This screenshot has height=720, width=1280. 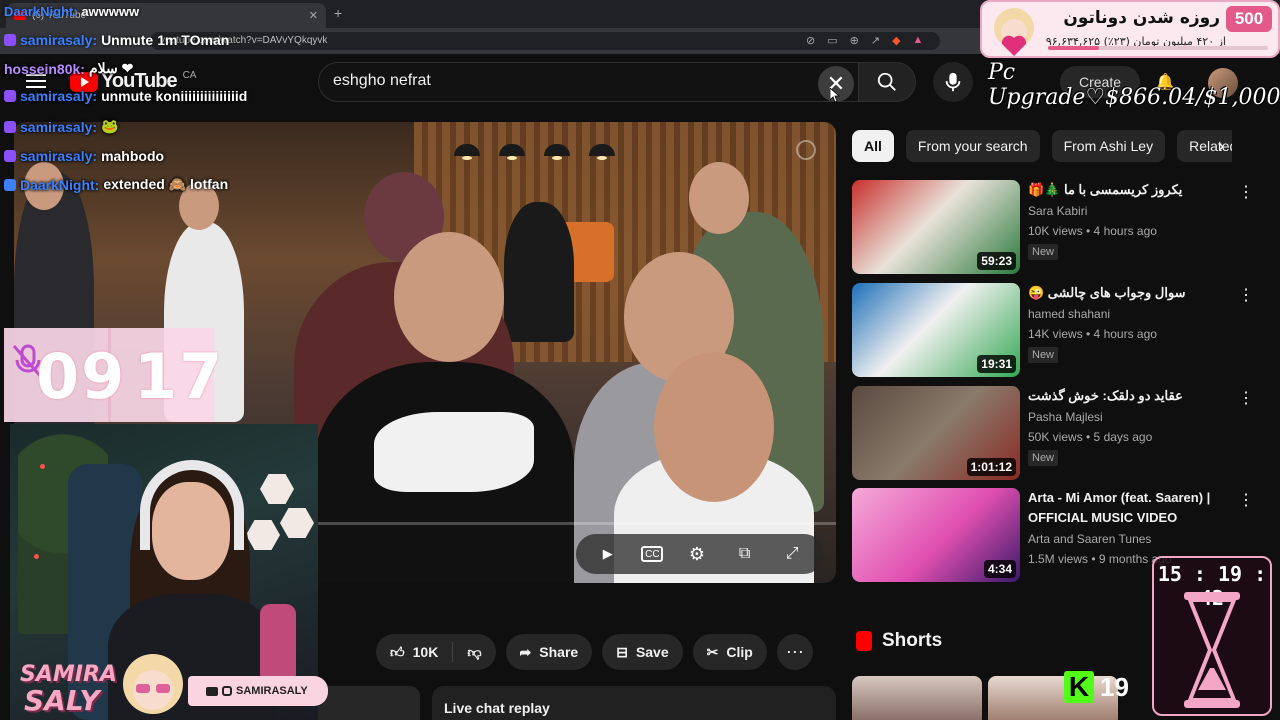 What do you see at coordinates (1249, 19) in the screenshot?
I see `donation-count: 500` at bounding box center [1249, 19].